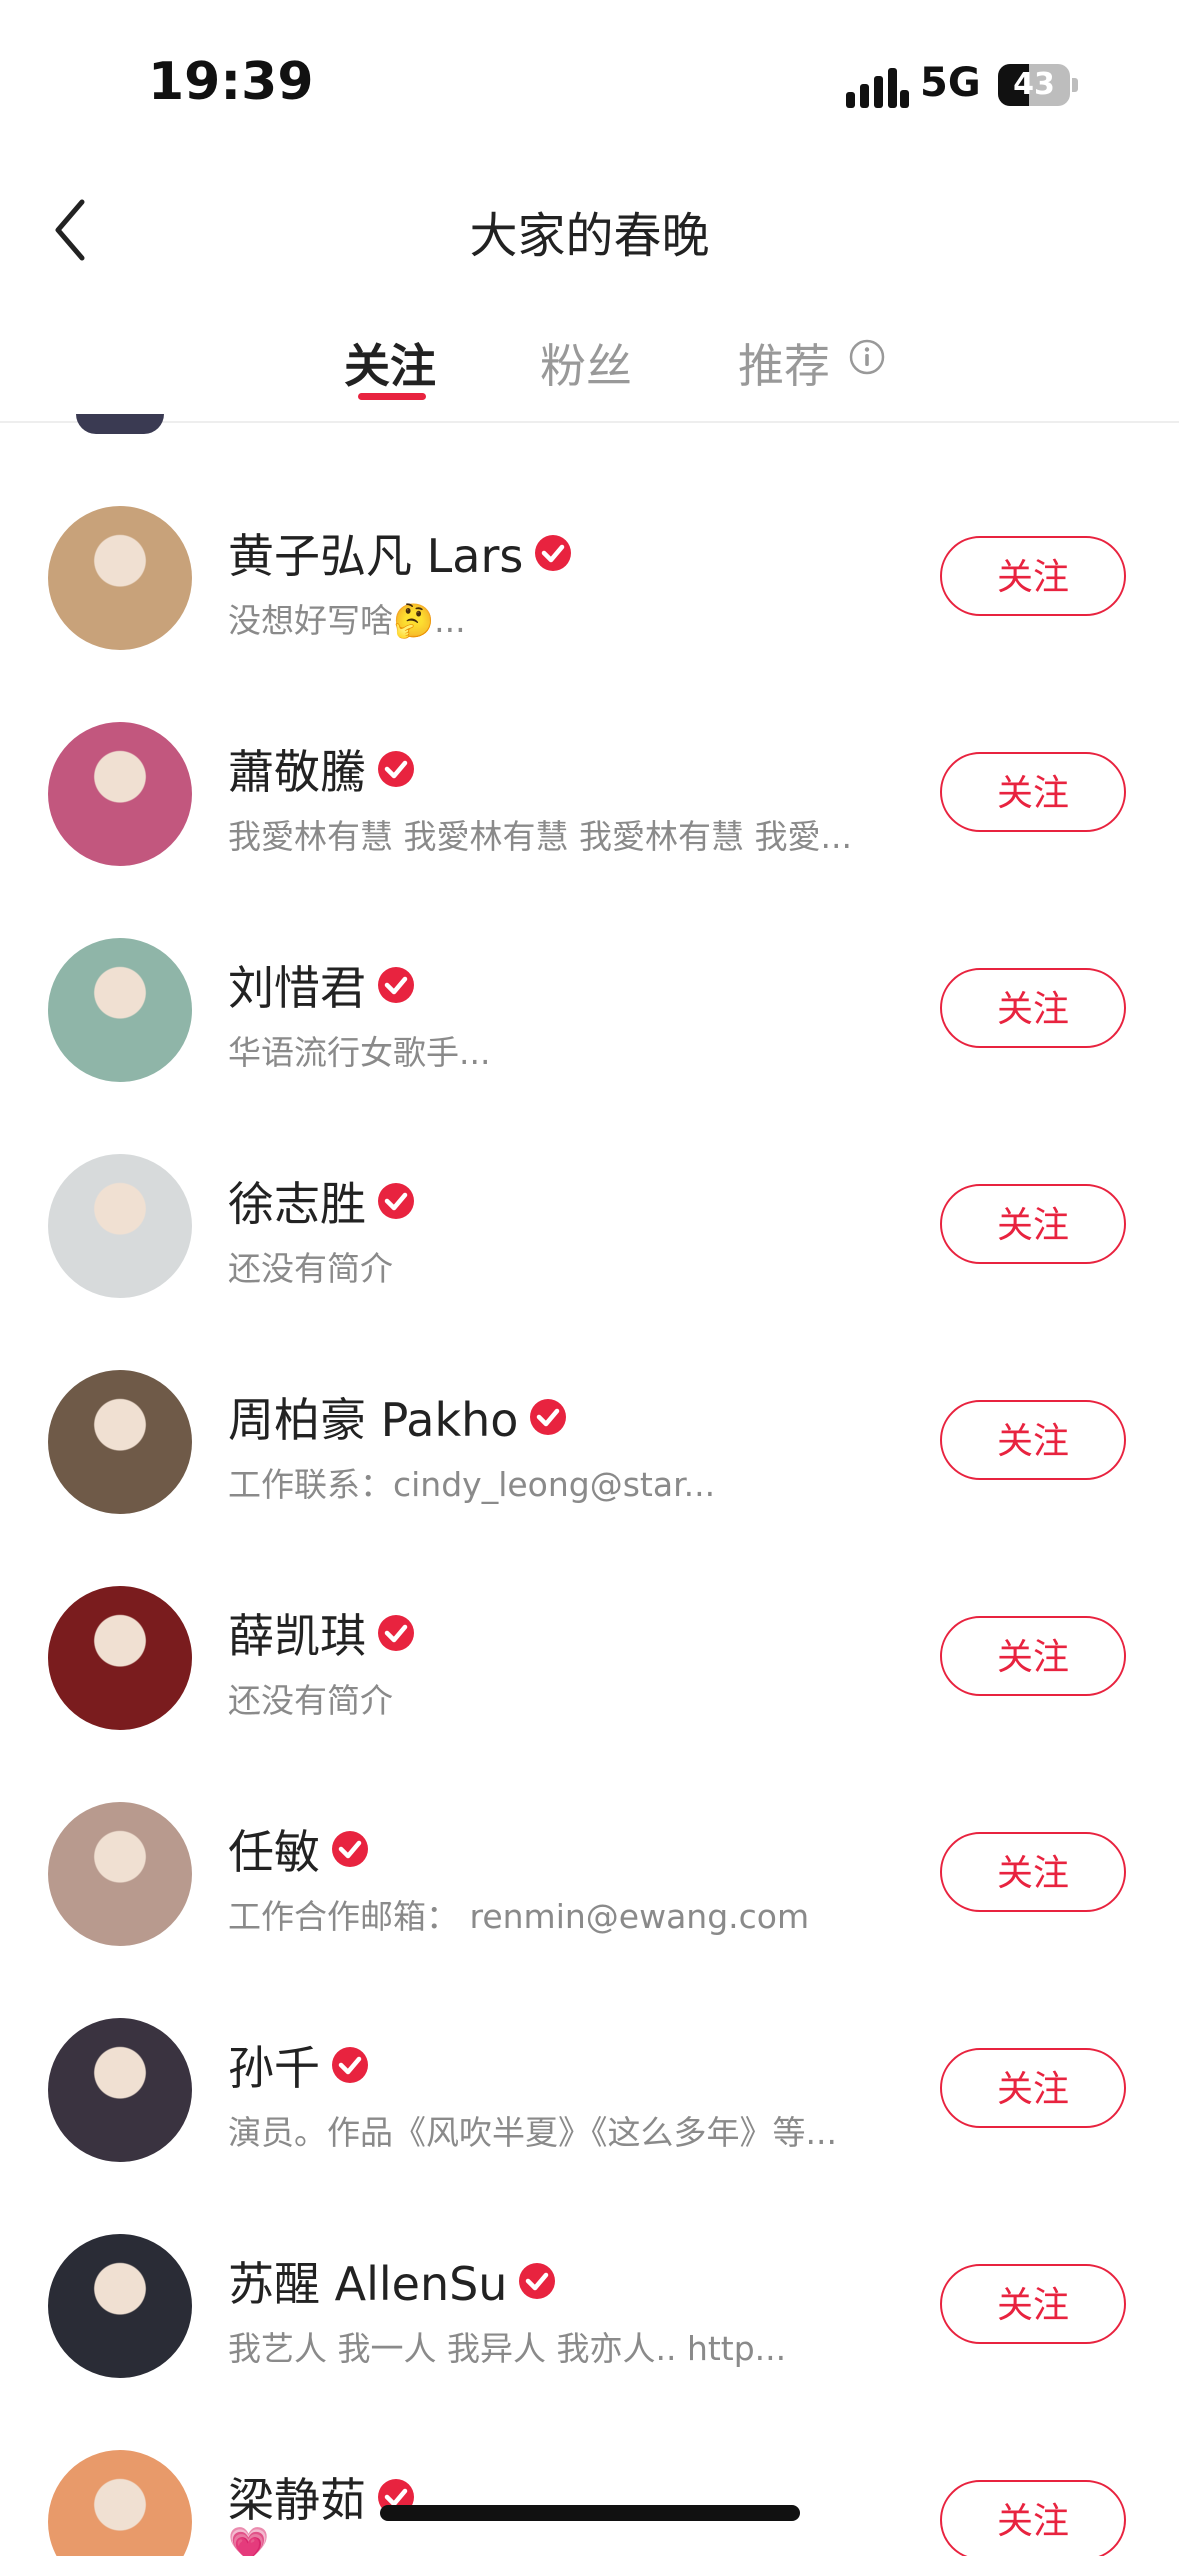 The width and height of the screenshot is (1179, 2556). I want to click on user-name: 徐志胜, so click(297, 1204).